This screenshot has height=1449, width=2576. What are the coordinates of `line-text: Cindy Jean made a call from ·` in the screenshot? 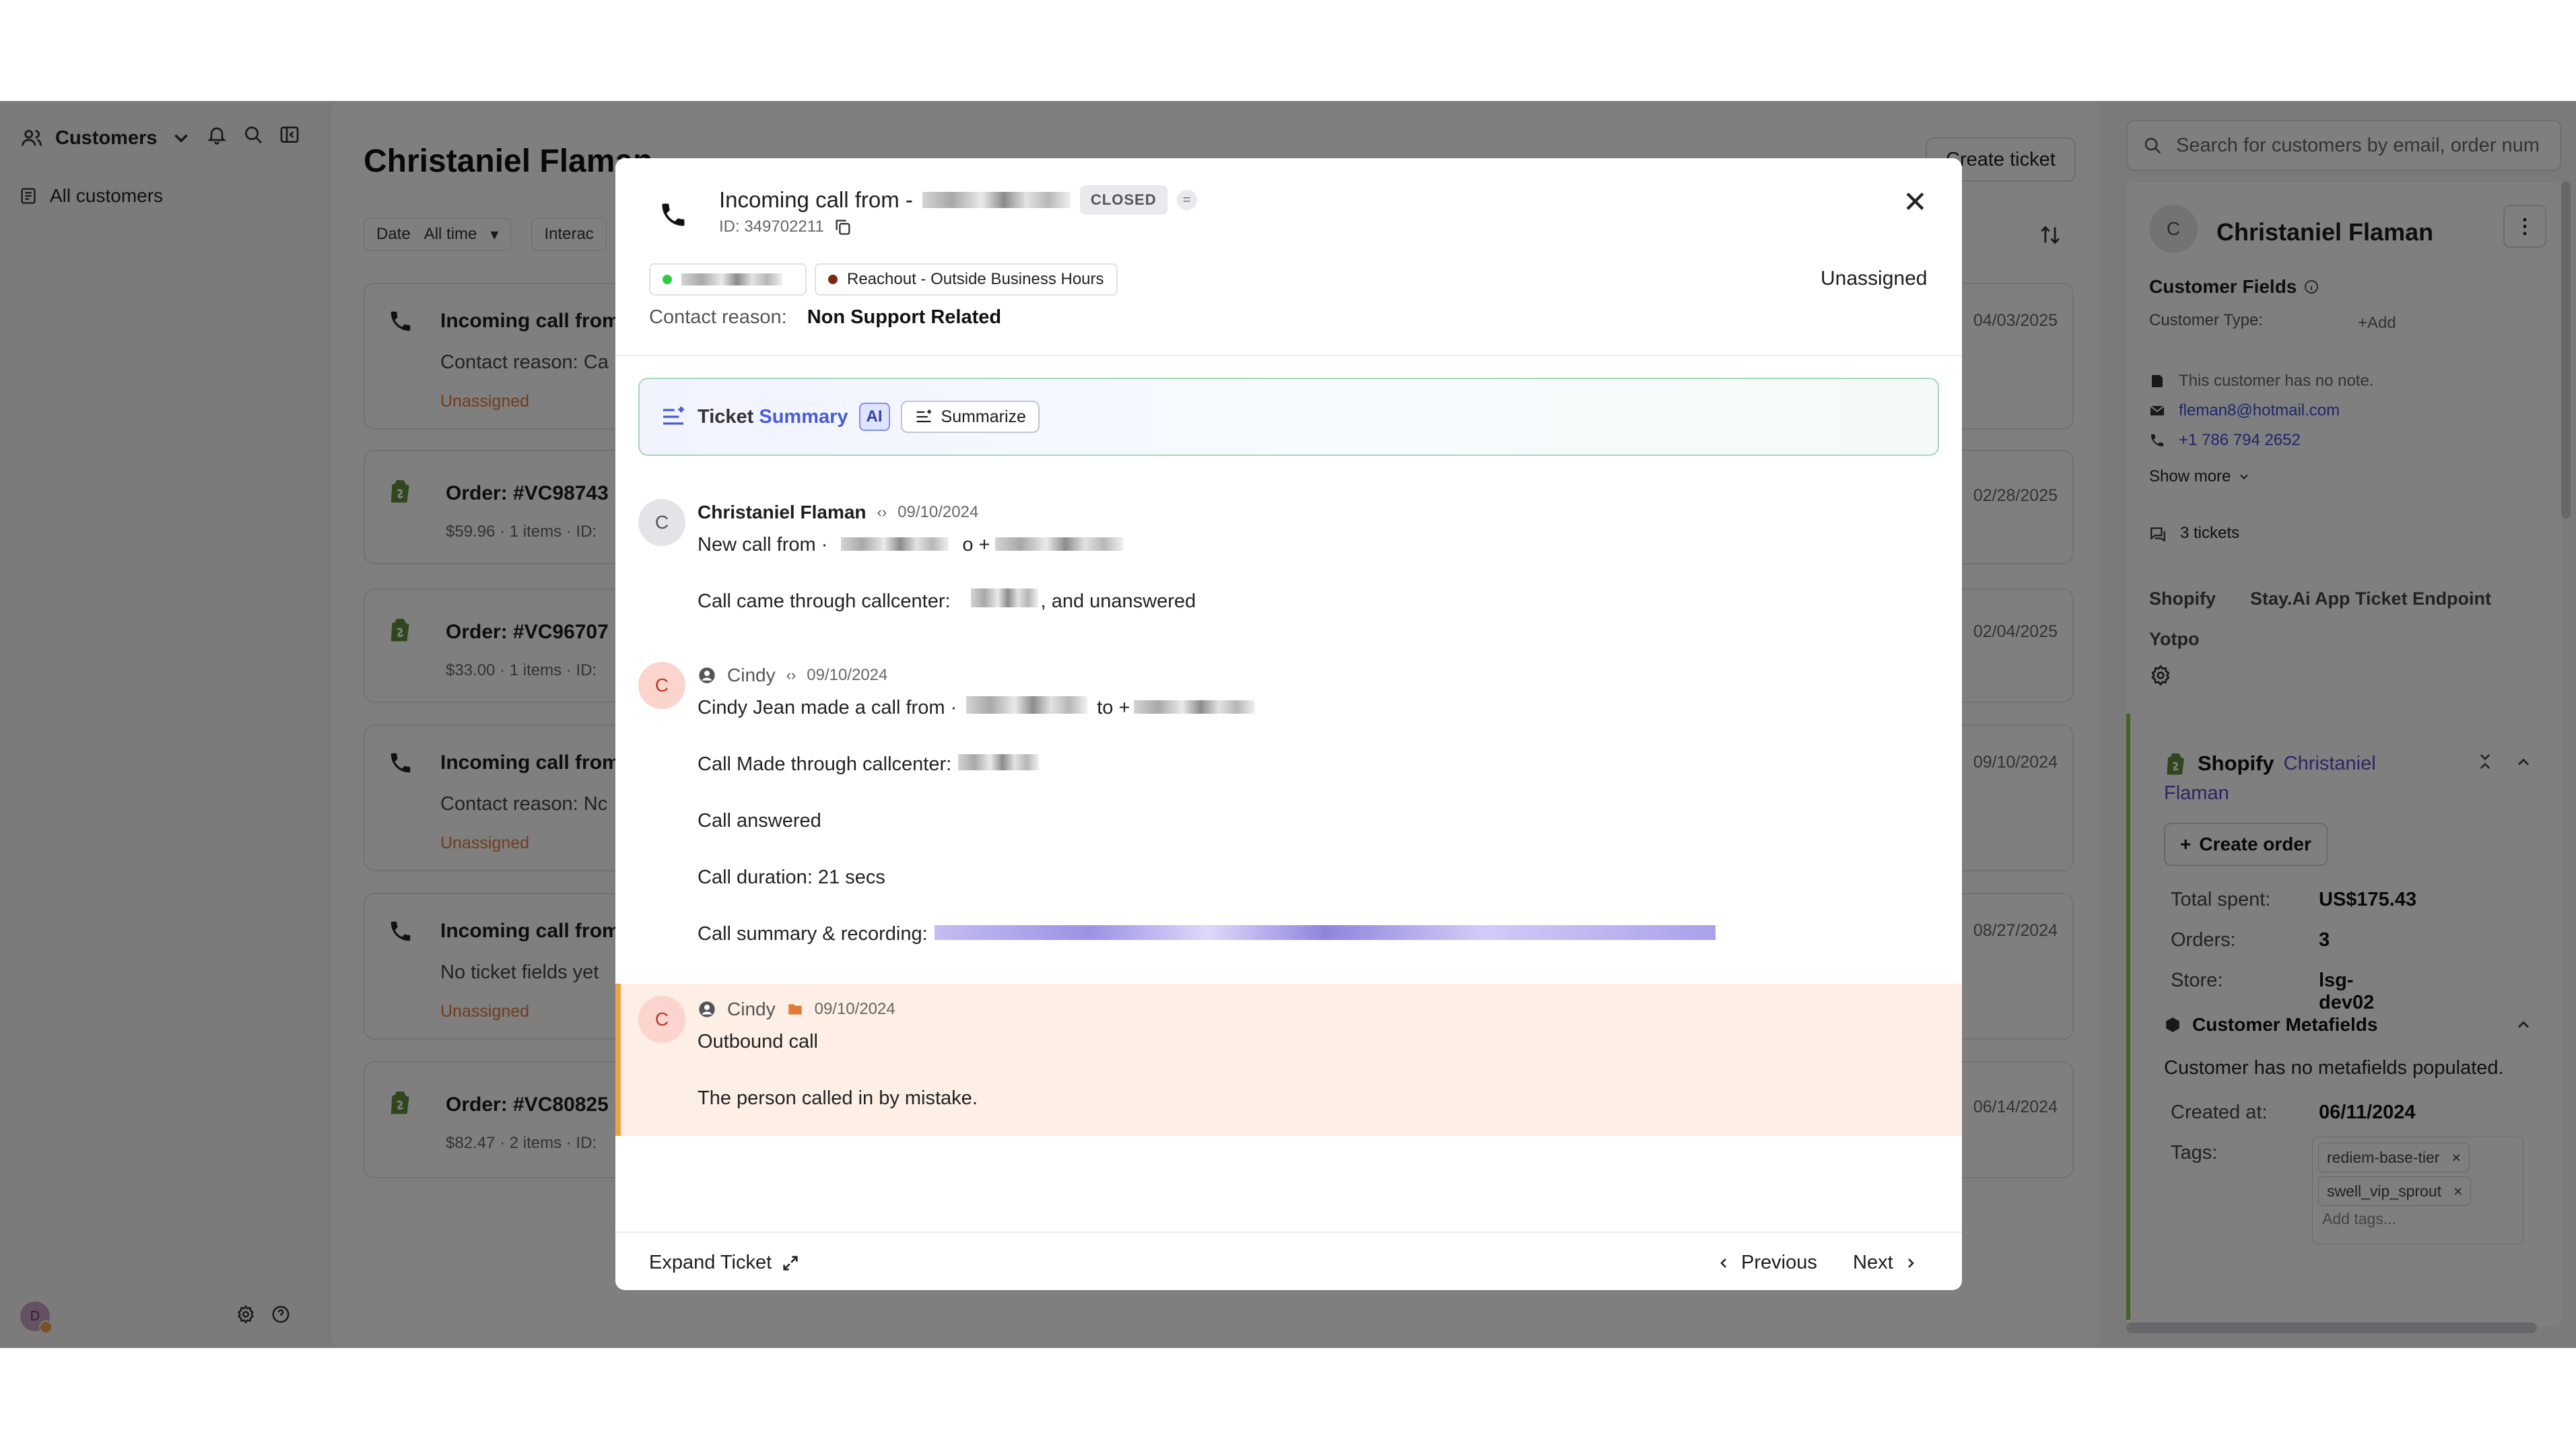 It's located at (827, 708).